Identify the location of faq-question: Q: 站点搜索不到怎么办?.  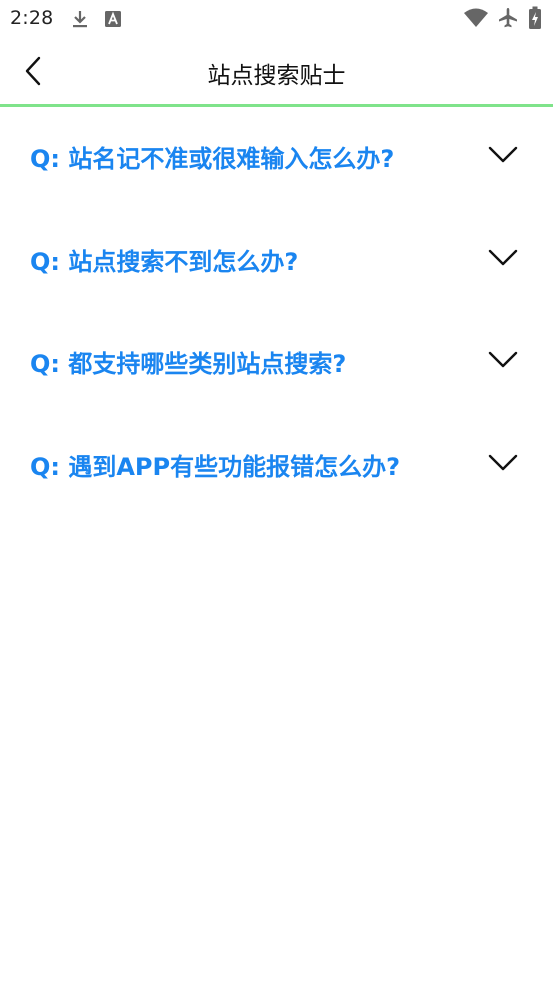
(164, 261).